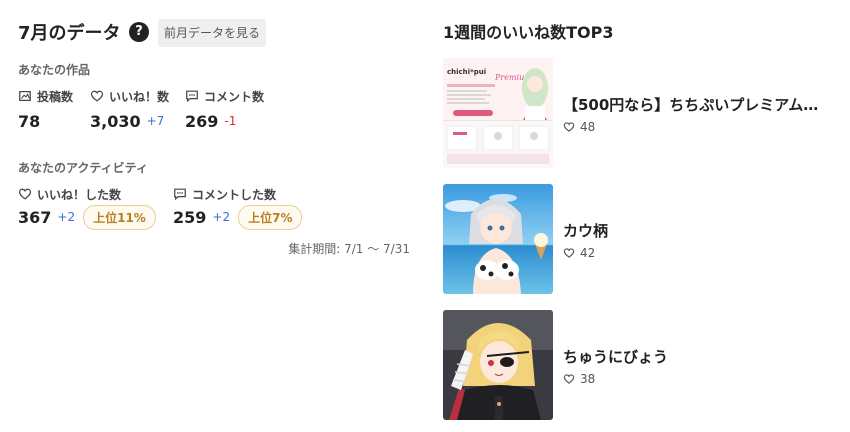  What do you see at coordinates (115, 121) in the screenshot?
I see `likes-value: 3,030` at bounding box center [115, 121].